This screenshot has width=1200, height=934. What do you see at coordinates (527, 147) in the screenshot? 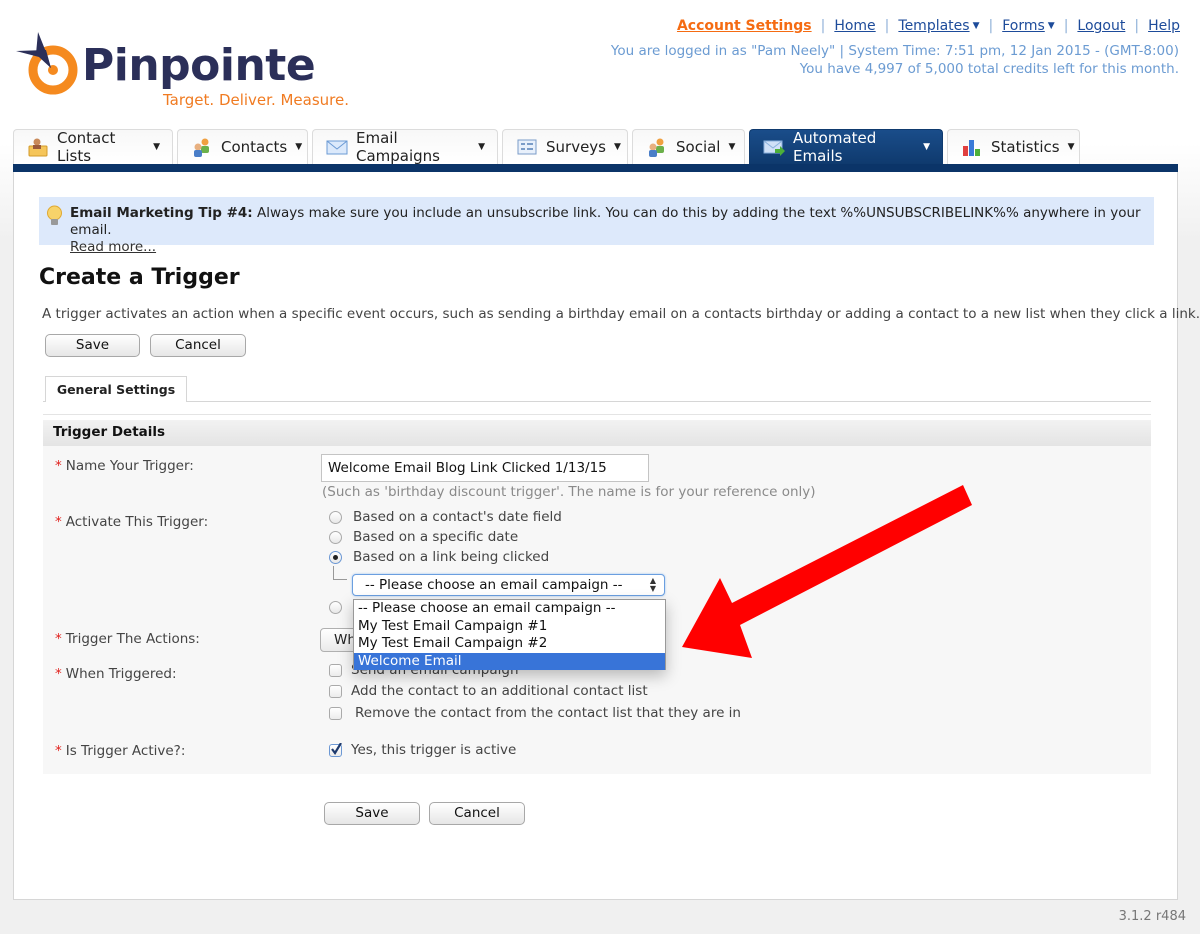
I see `survey-icon` at bounding box center [527, 147].